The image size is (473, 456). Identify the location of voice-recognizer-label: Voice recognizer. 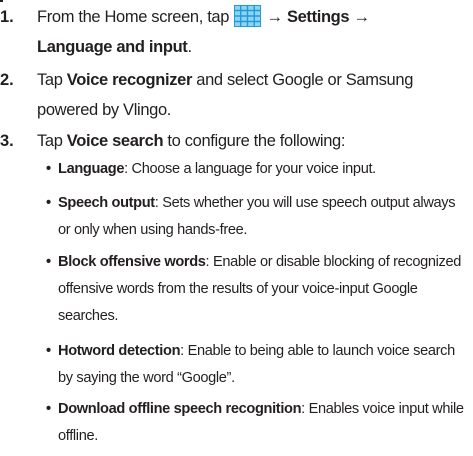
(129, 80).